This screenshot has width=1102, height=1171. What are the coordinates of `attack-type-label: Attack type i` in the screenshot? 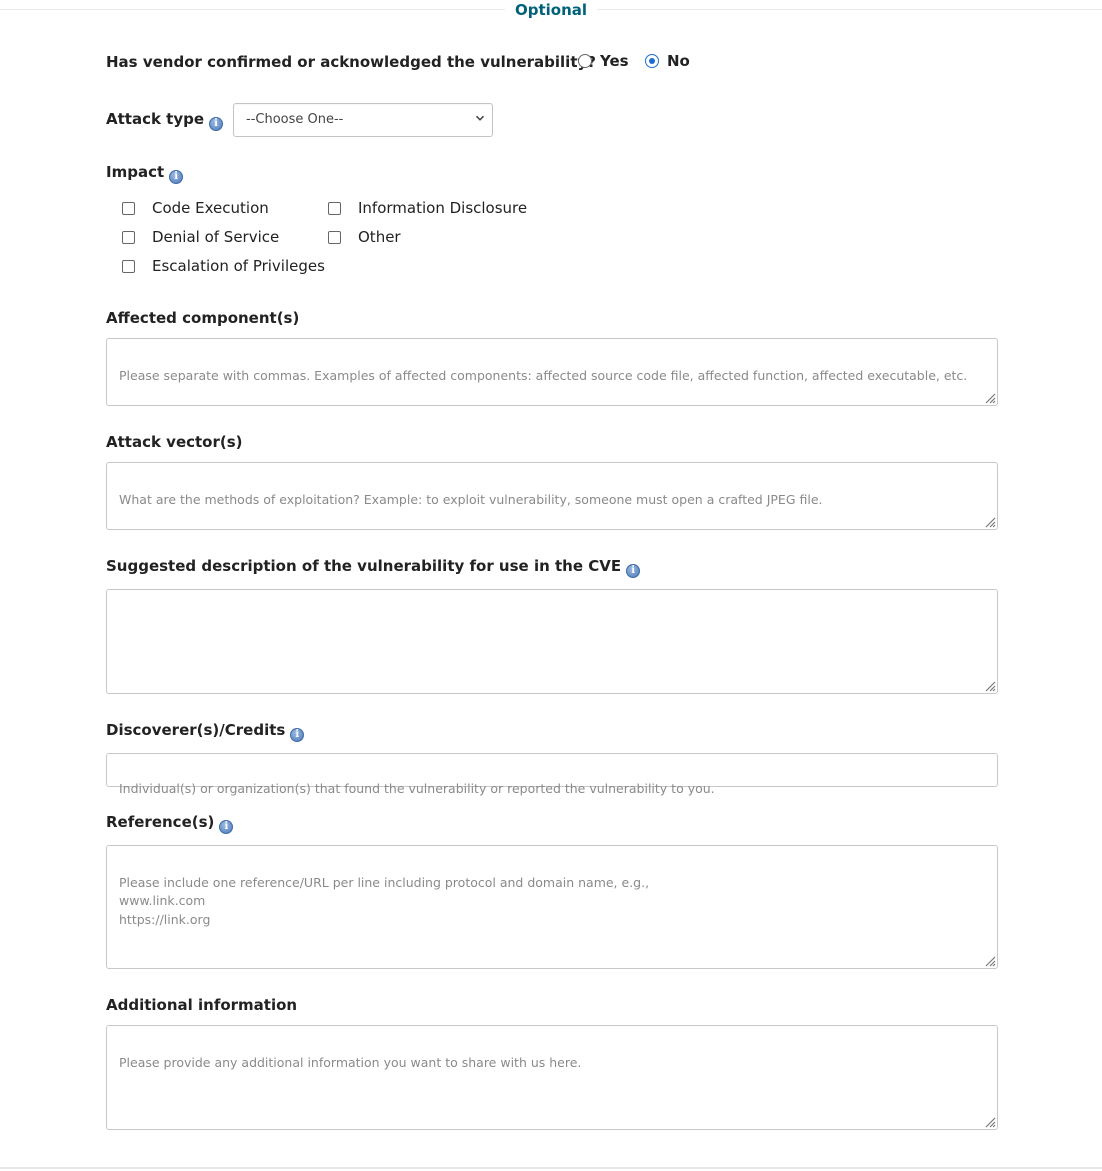 It's located at (165, 120).